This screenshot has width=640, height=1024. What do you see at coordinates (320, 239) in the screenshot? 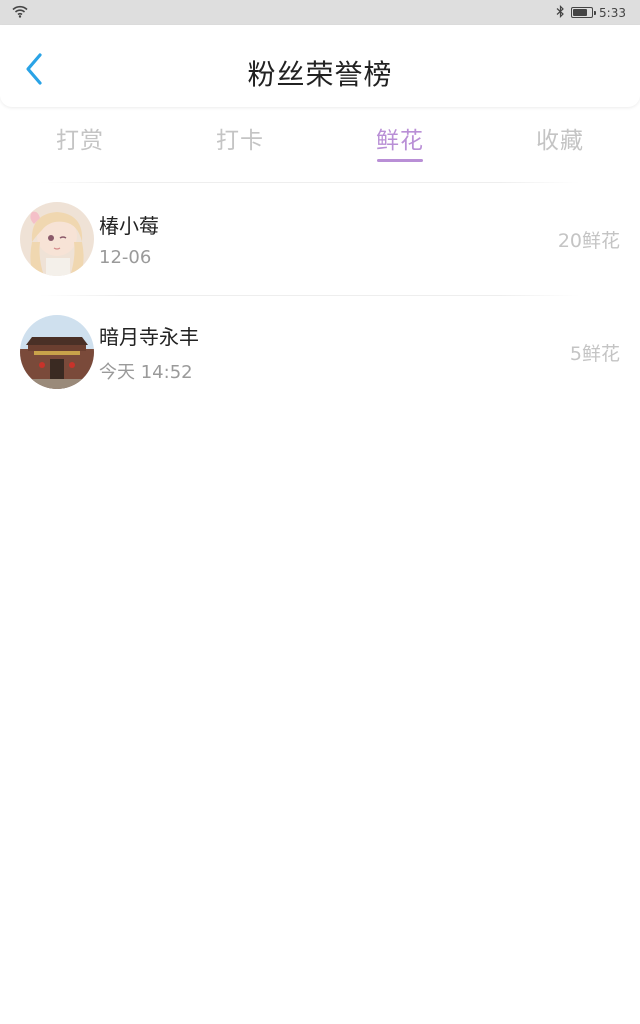
I see `list-item: 椿小莓 12-06 20鲜花` at bounding box center [320, 239].